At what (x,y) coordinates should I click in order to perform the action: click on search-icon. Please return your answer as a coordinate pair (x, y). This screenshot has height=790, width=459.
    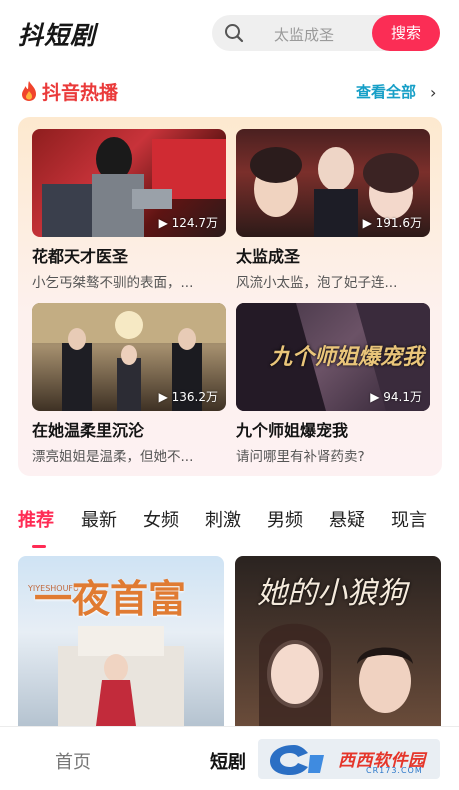
    Looking at the image, I should click on (234, 33).